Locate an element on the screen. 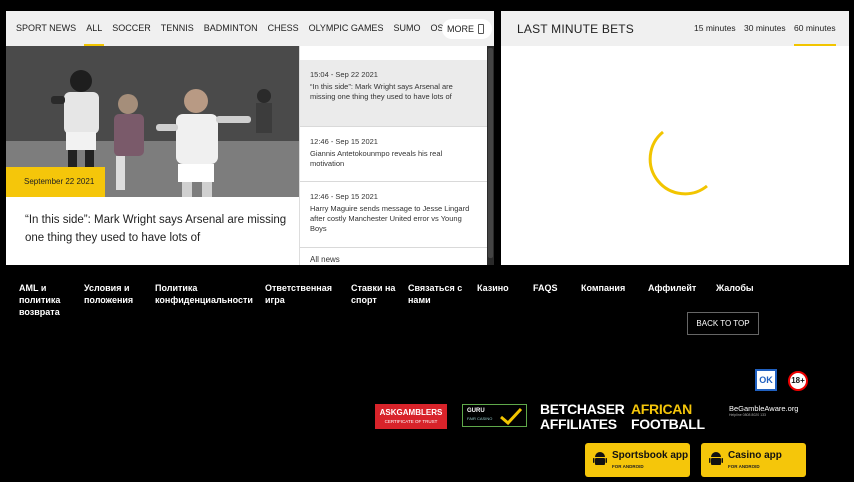 The image size is (854, 482). footer-link-responsible-gaming: Ответственная игра is located at coordinates (302, 294).